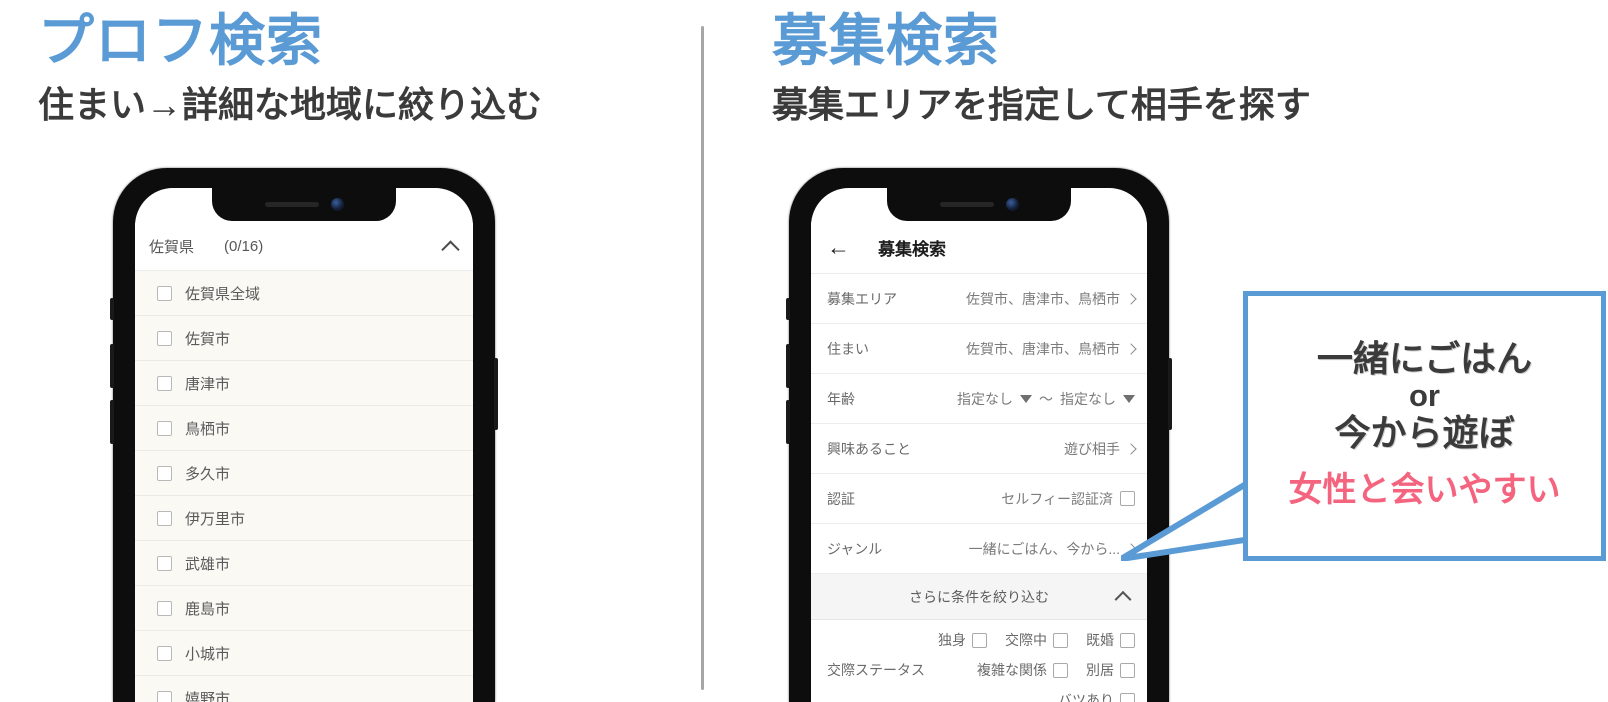 This screenshot has width=1608, height=702. What do you see at coordinates (848, 348) in the screenshot?
I see `filter-label: 住まい` at bounding box center [848, 348].